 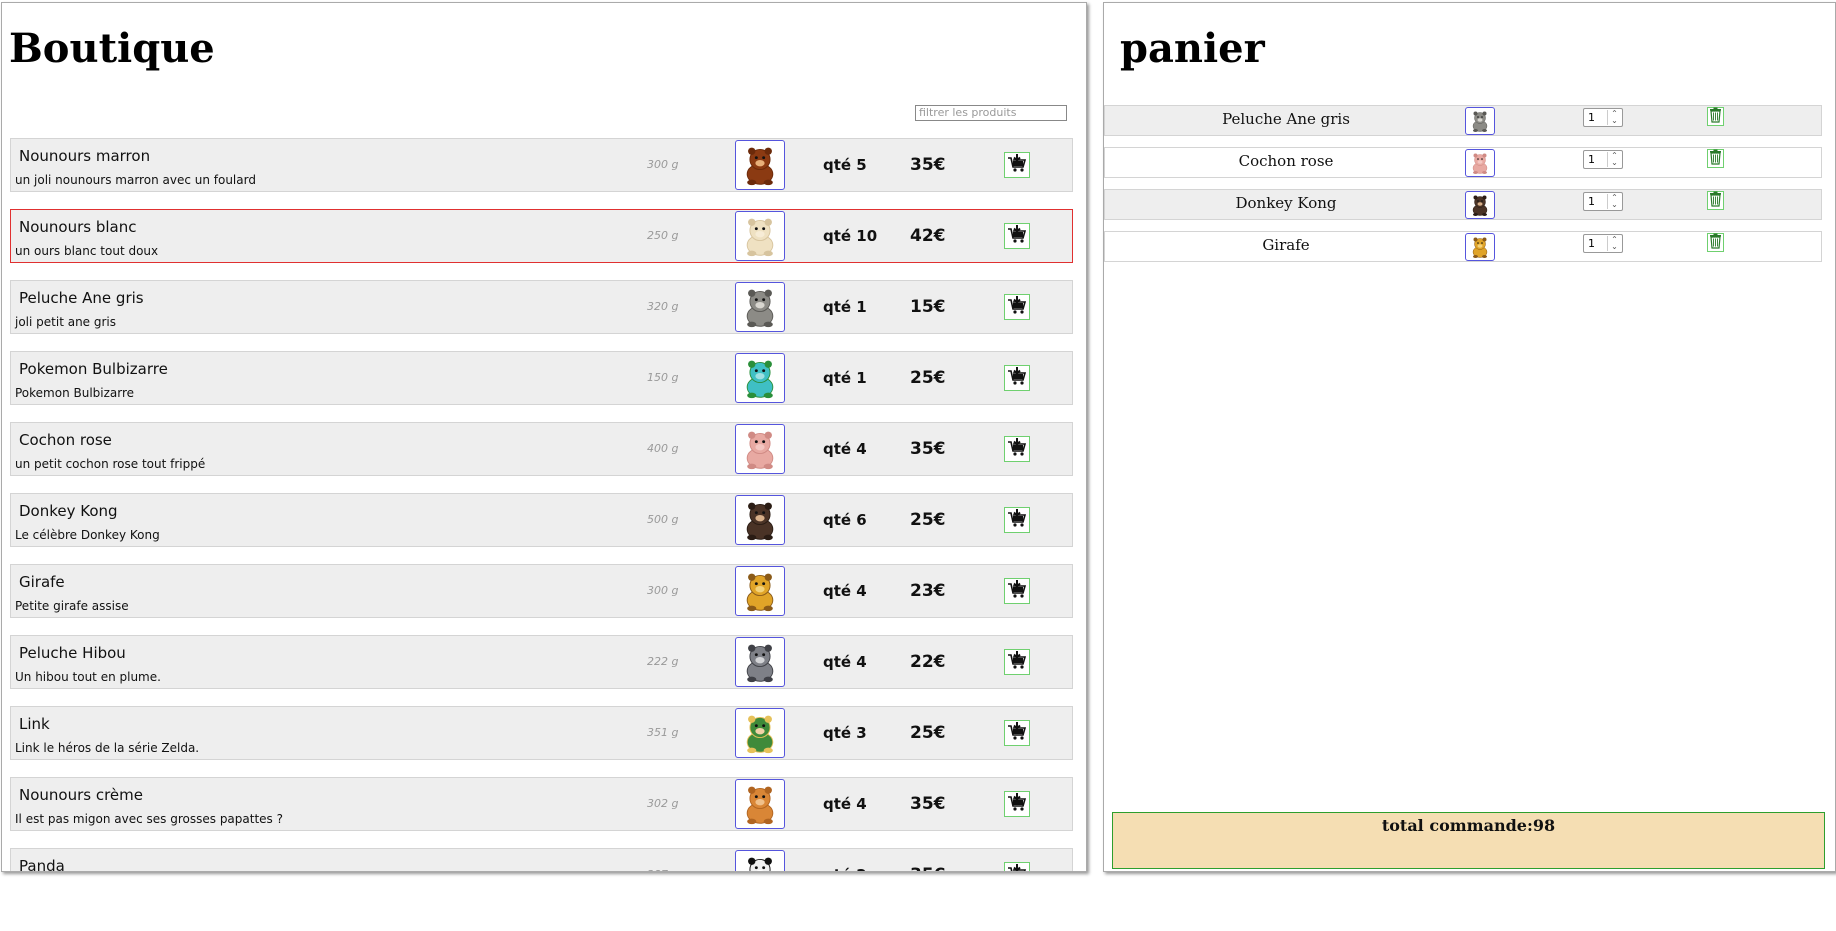 I want to click on order-total: total commande:98, so click(x=1468, y=840).